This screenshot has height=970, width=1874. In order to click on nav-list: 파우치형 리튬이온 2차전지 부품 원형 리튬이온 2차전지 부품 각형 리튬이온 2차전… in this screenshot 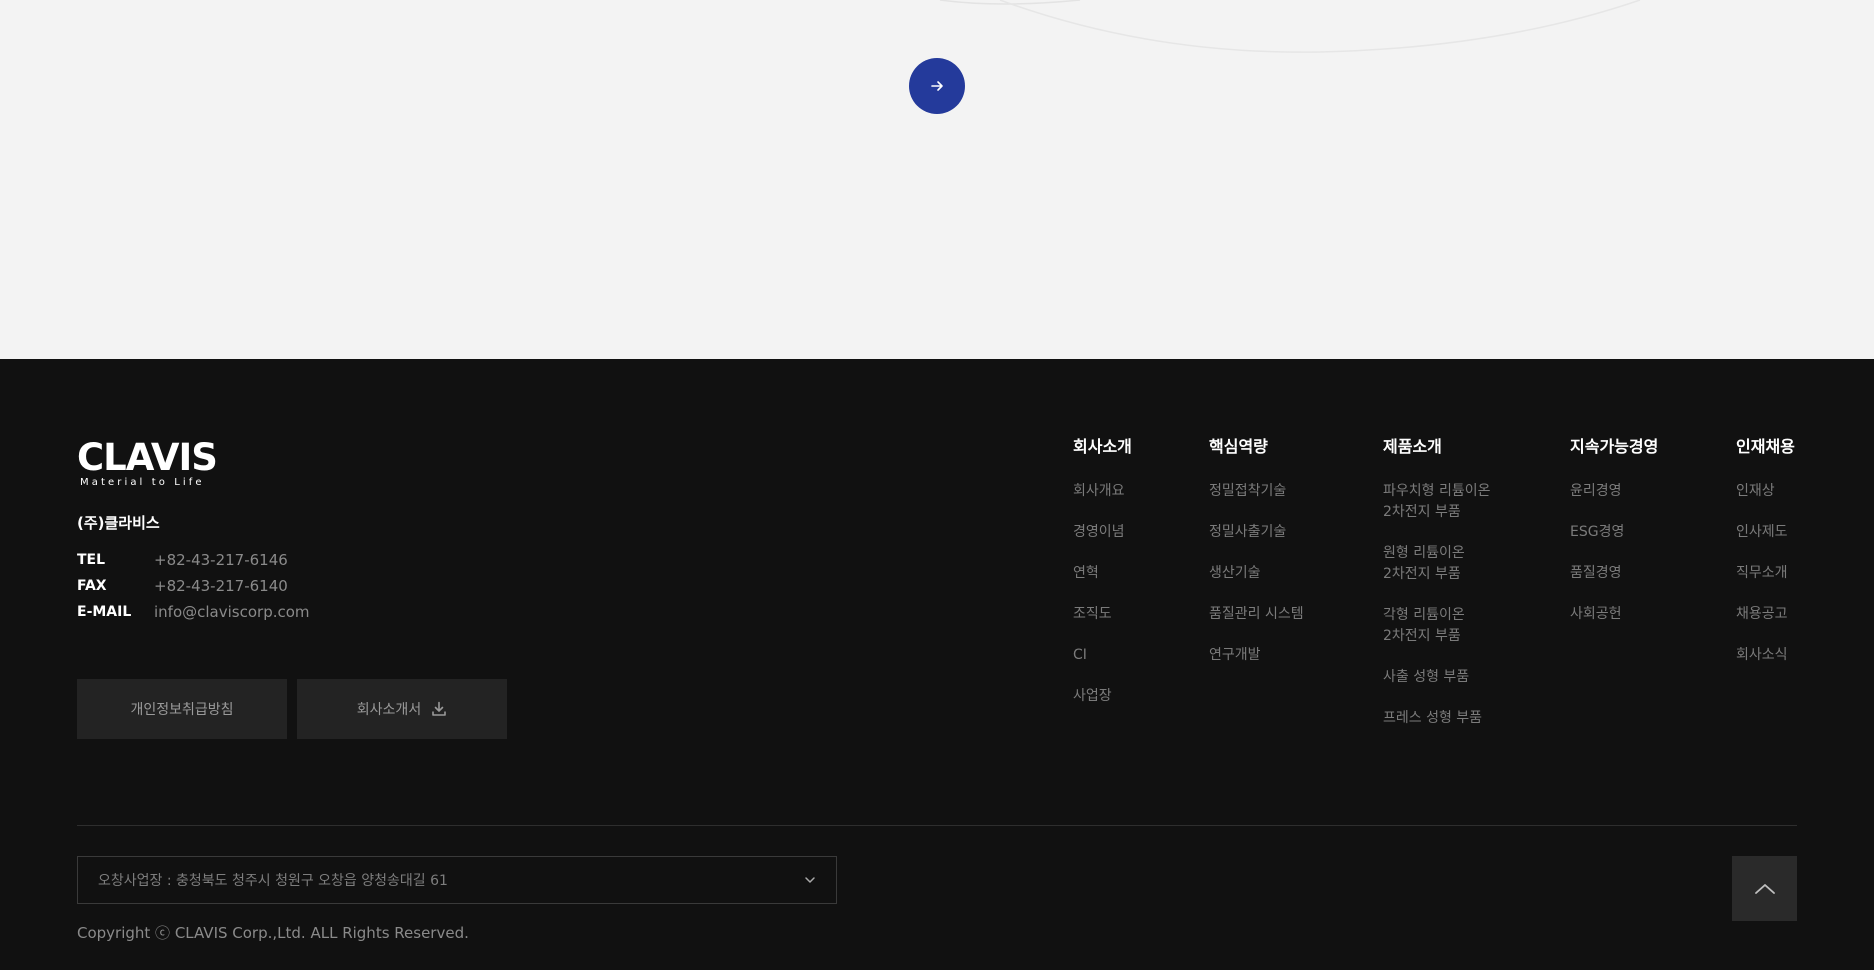, I will do `click(1437, 605)`.